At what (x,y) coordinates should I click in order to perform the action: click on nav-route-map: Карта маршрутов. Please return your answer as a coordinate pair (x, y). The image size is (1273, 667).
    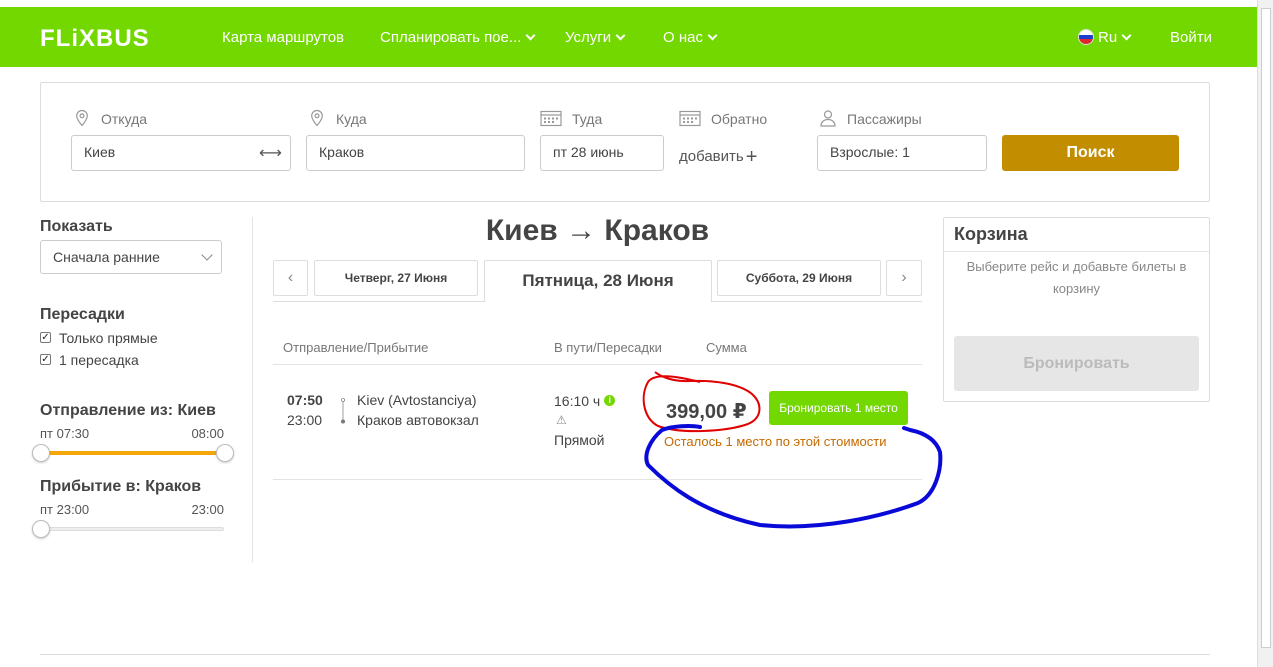
    Looking at the image, I should click on (283, 37).